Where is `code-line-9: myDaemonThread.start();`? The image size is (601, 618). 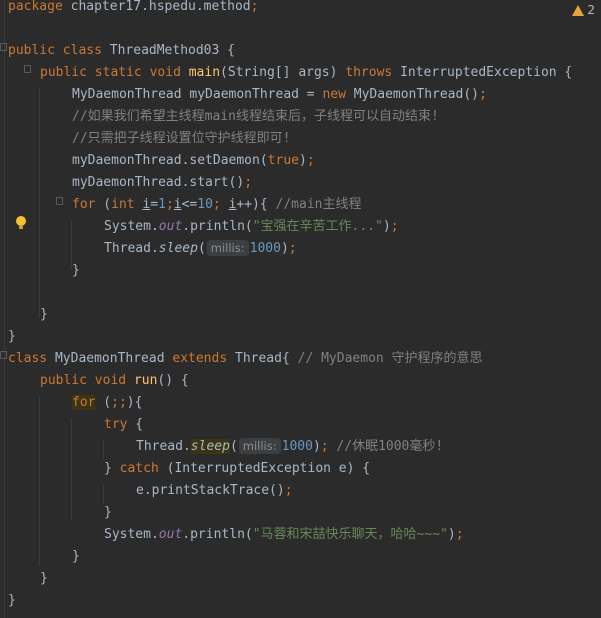 code-line-9: myDaemonThread.start(); is located at coordinates (162, 183).